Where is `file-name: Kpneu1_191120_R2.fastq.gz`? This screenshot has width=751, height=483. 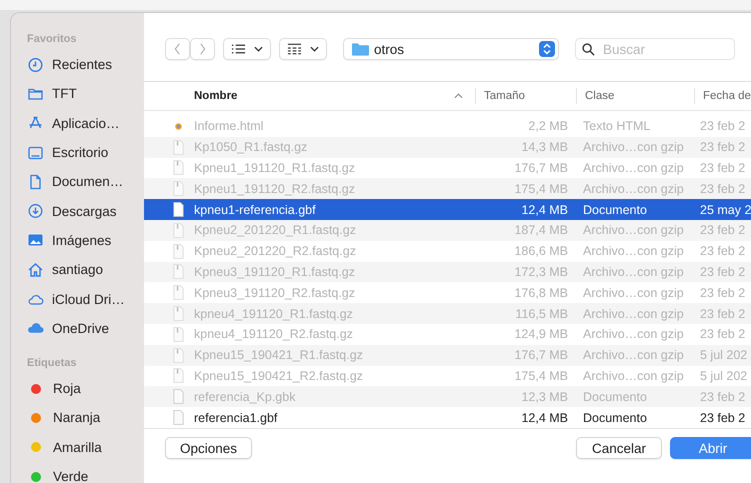
file-name: Kpneu1_191120_R2.fastq.gz is located at coordinates (275, 189).